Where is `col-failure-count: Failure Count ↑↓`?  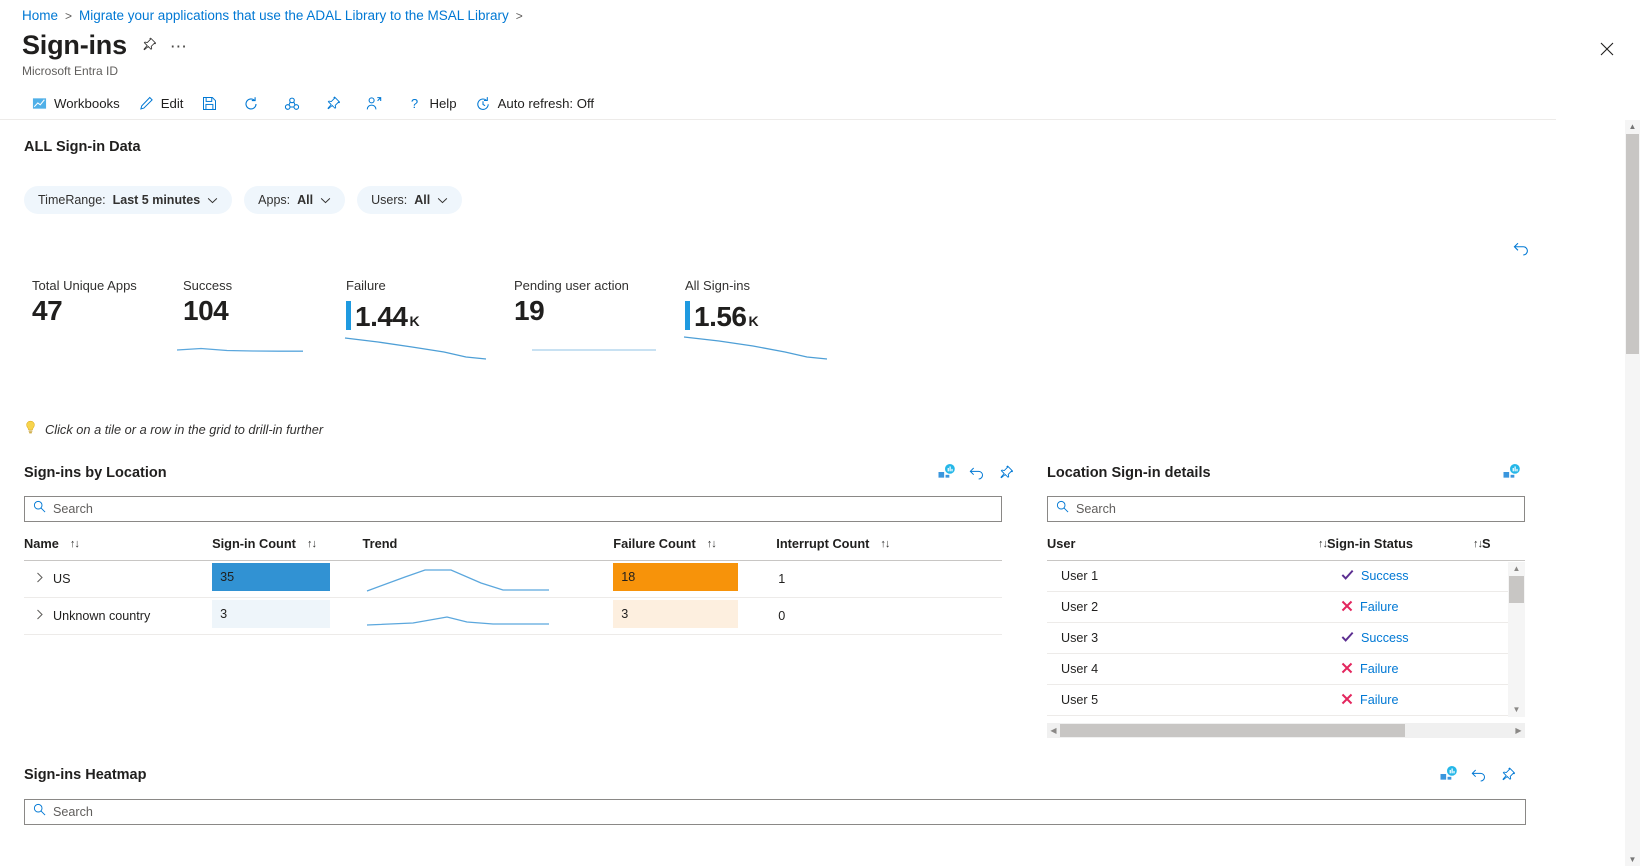 col-failure-count: Failure Count ↑↓ is located at coordinates (695, 545).